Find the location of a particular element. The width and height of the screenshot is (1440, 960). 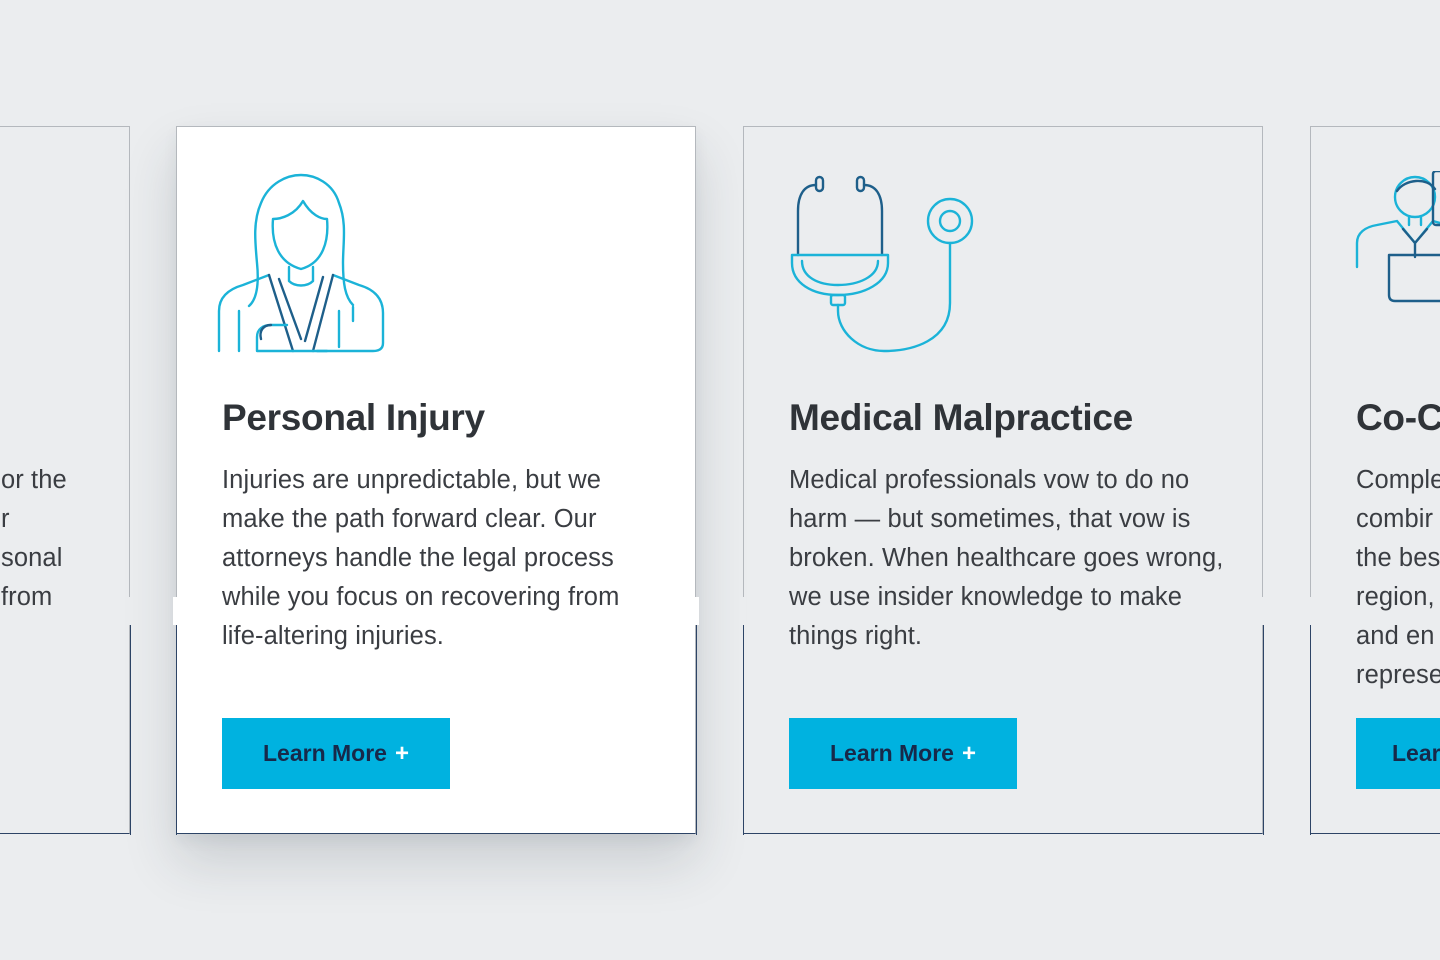

practice-card-partial-left: or the r sonal from is located at coordinates (66, 480).